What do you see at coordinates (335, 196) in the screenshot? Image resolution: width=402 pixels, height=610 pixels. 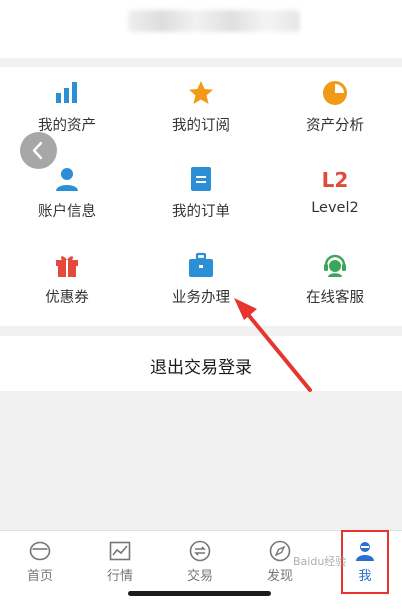 I see `grid-item-level2: L2 Level2` at bounding box center [335, 196].